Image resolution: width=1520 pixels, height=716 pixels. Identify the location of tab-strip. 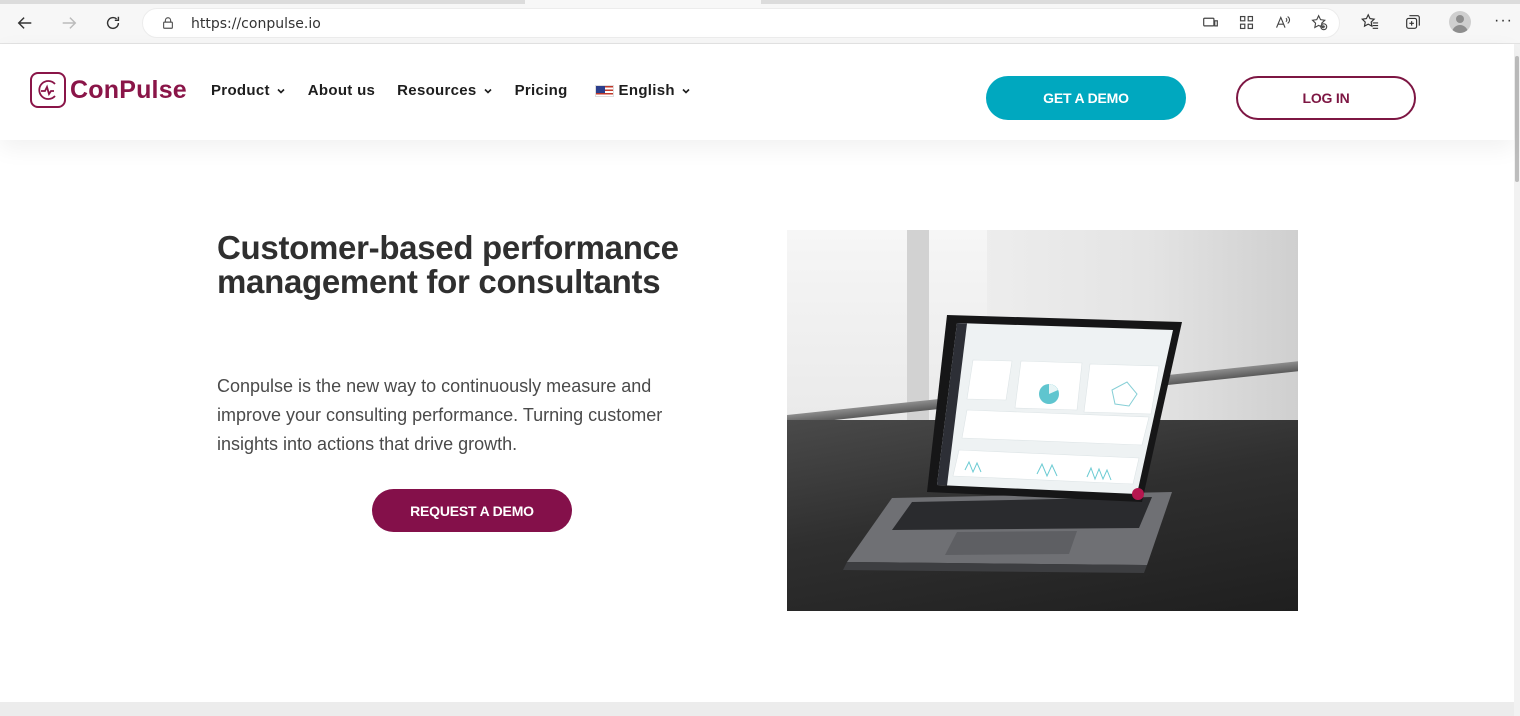
(760, 2).